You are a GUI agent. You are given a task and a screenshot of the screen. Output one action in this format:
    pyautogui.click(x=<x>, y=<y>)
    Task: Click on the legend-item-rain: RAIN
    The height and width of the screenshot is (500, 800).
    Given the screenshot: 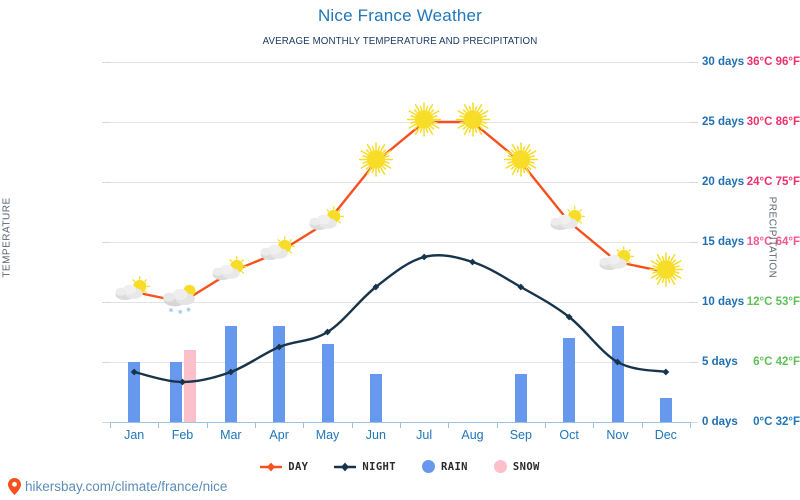 What is the action you would take?
    pyautogui.click(x=445, y=466)
    